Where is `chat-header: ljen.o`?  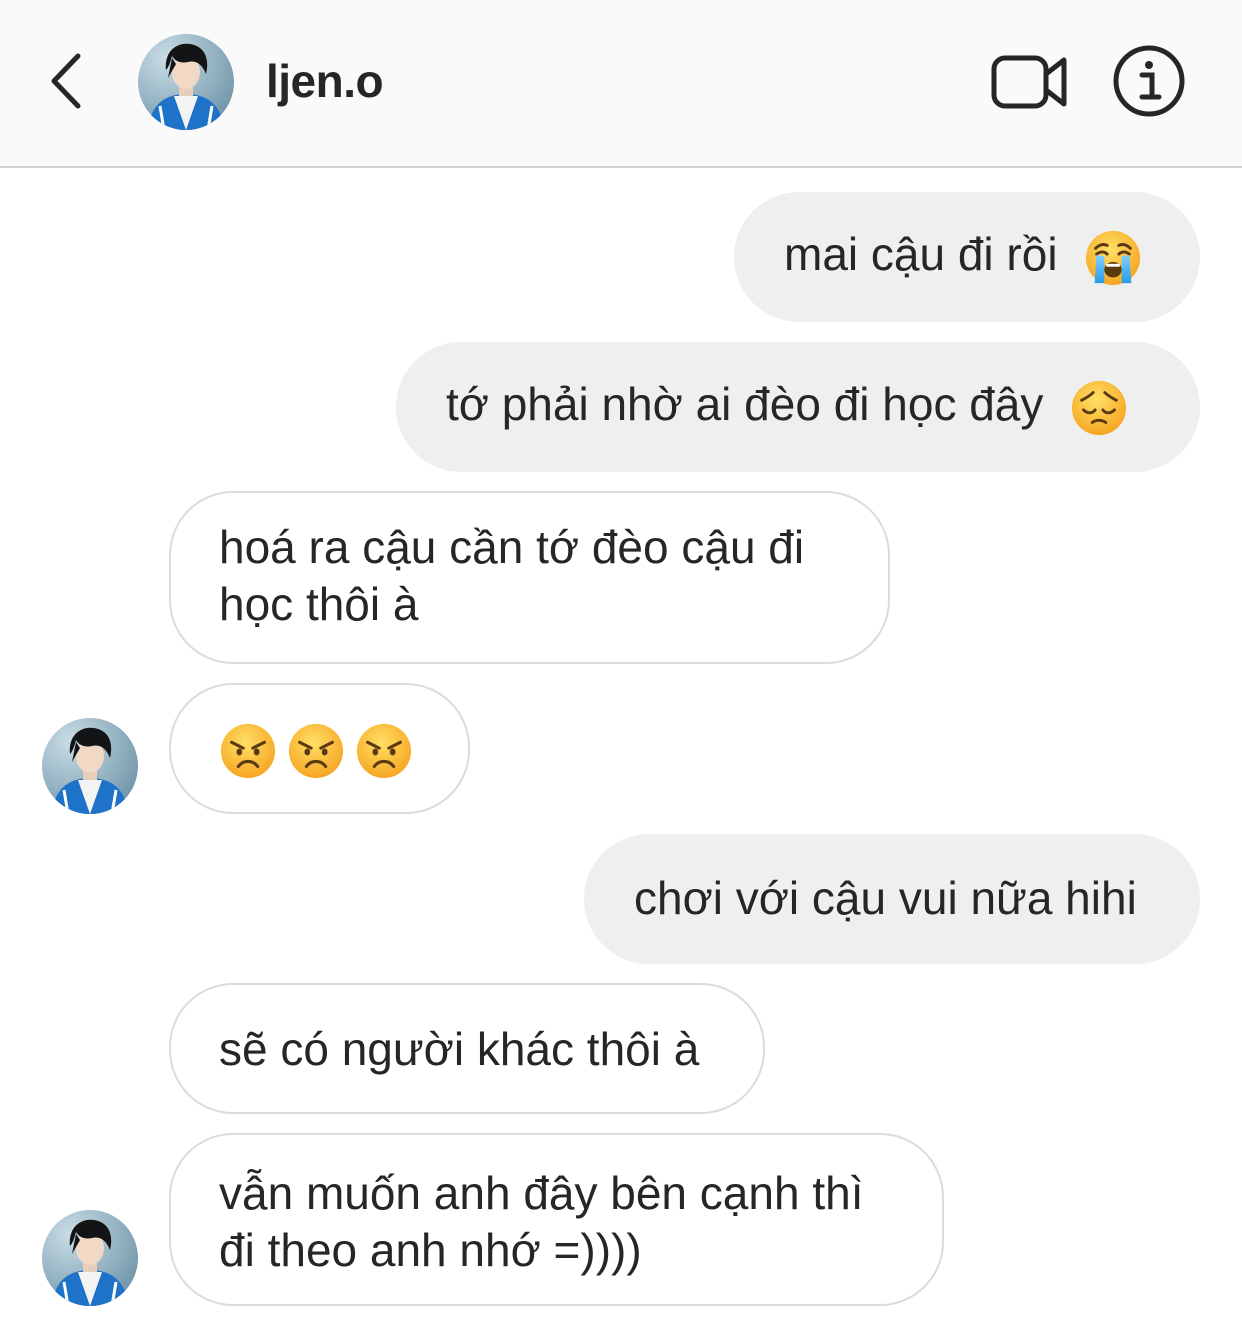 chat-header: ljen.o is located at coordinates (621, 84).